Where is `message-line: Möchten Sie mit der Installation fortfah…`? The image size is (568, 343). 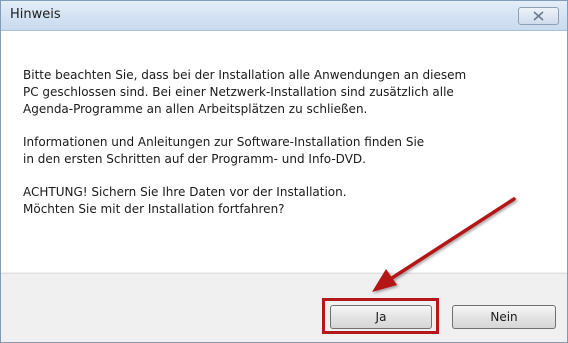 message-line: Möchten Sie mit der Installation fortfah… is located at coordinates (154, 209).